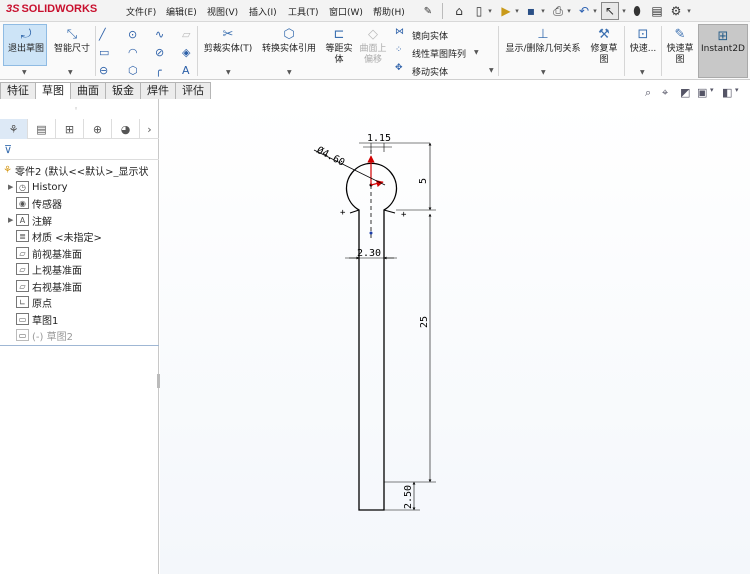  What do you see at coordinates (98, 129) in the screenshot?
I see `dimxpert-tab-icon: ⊕` at bounding box center [98, 129].